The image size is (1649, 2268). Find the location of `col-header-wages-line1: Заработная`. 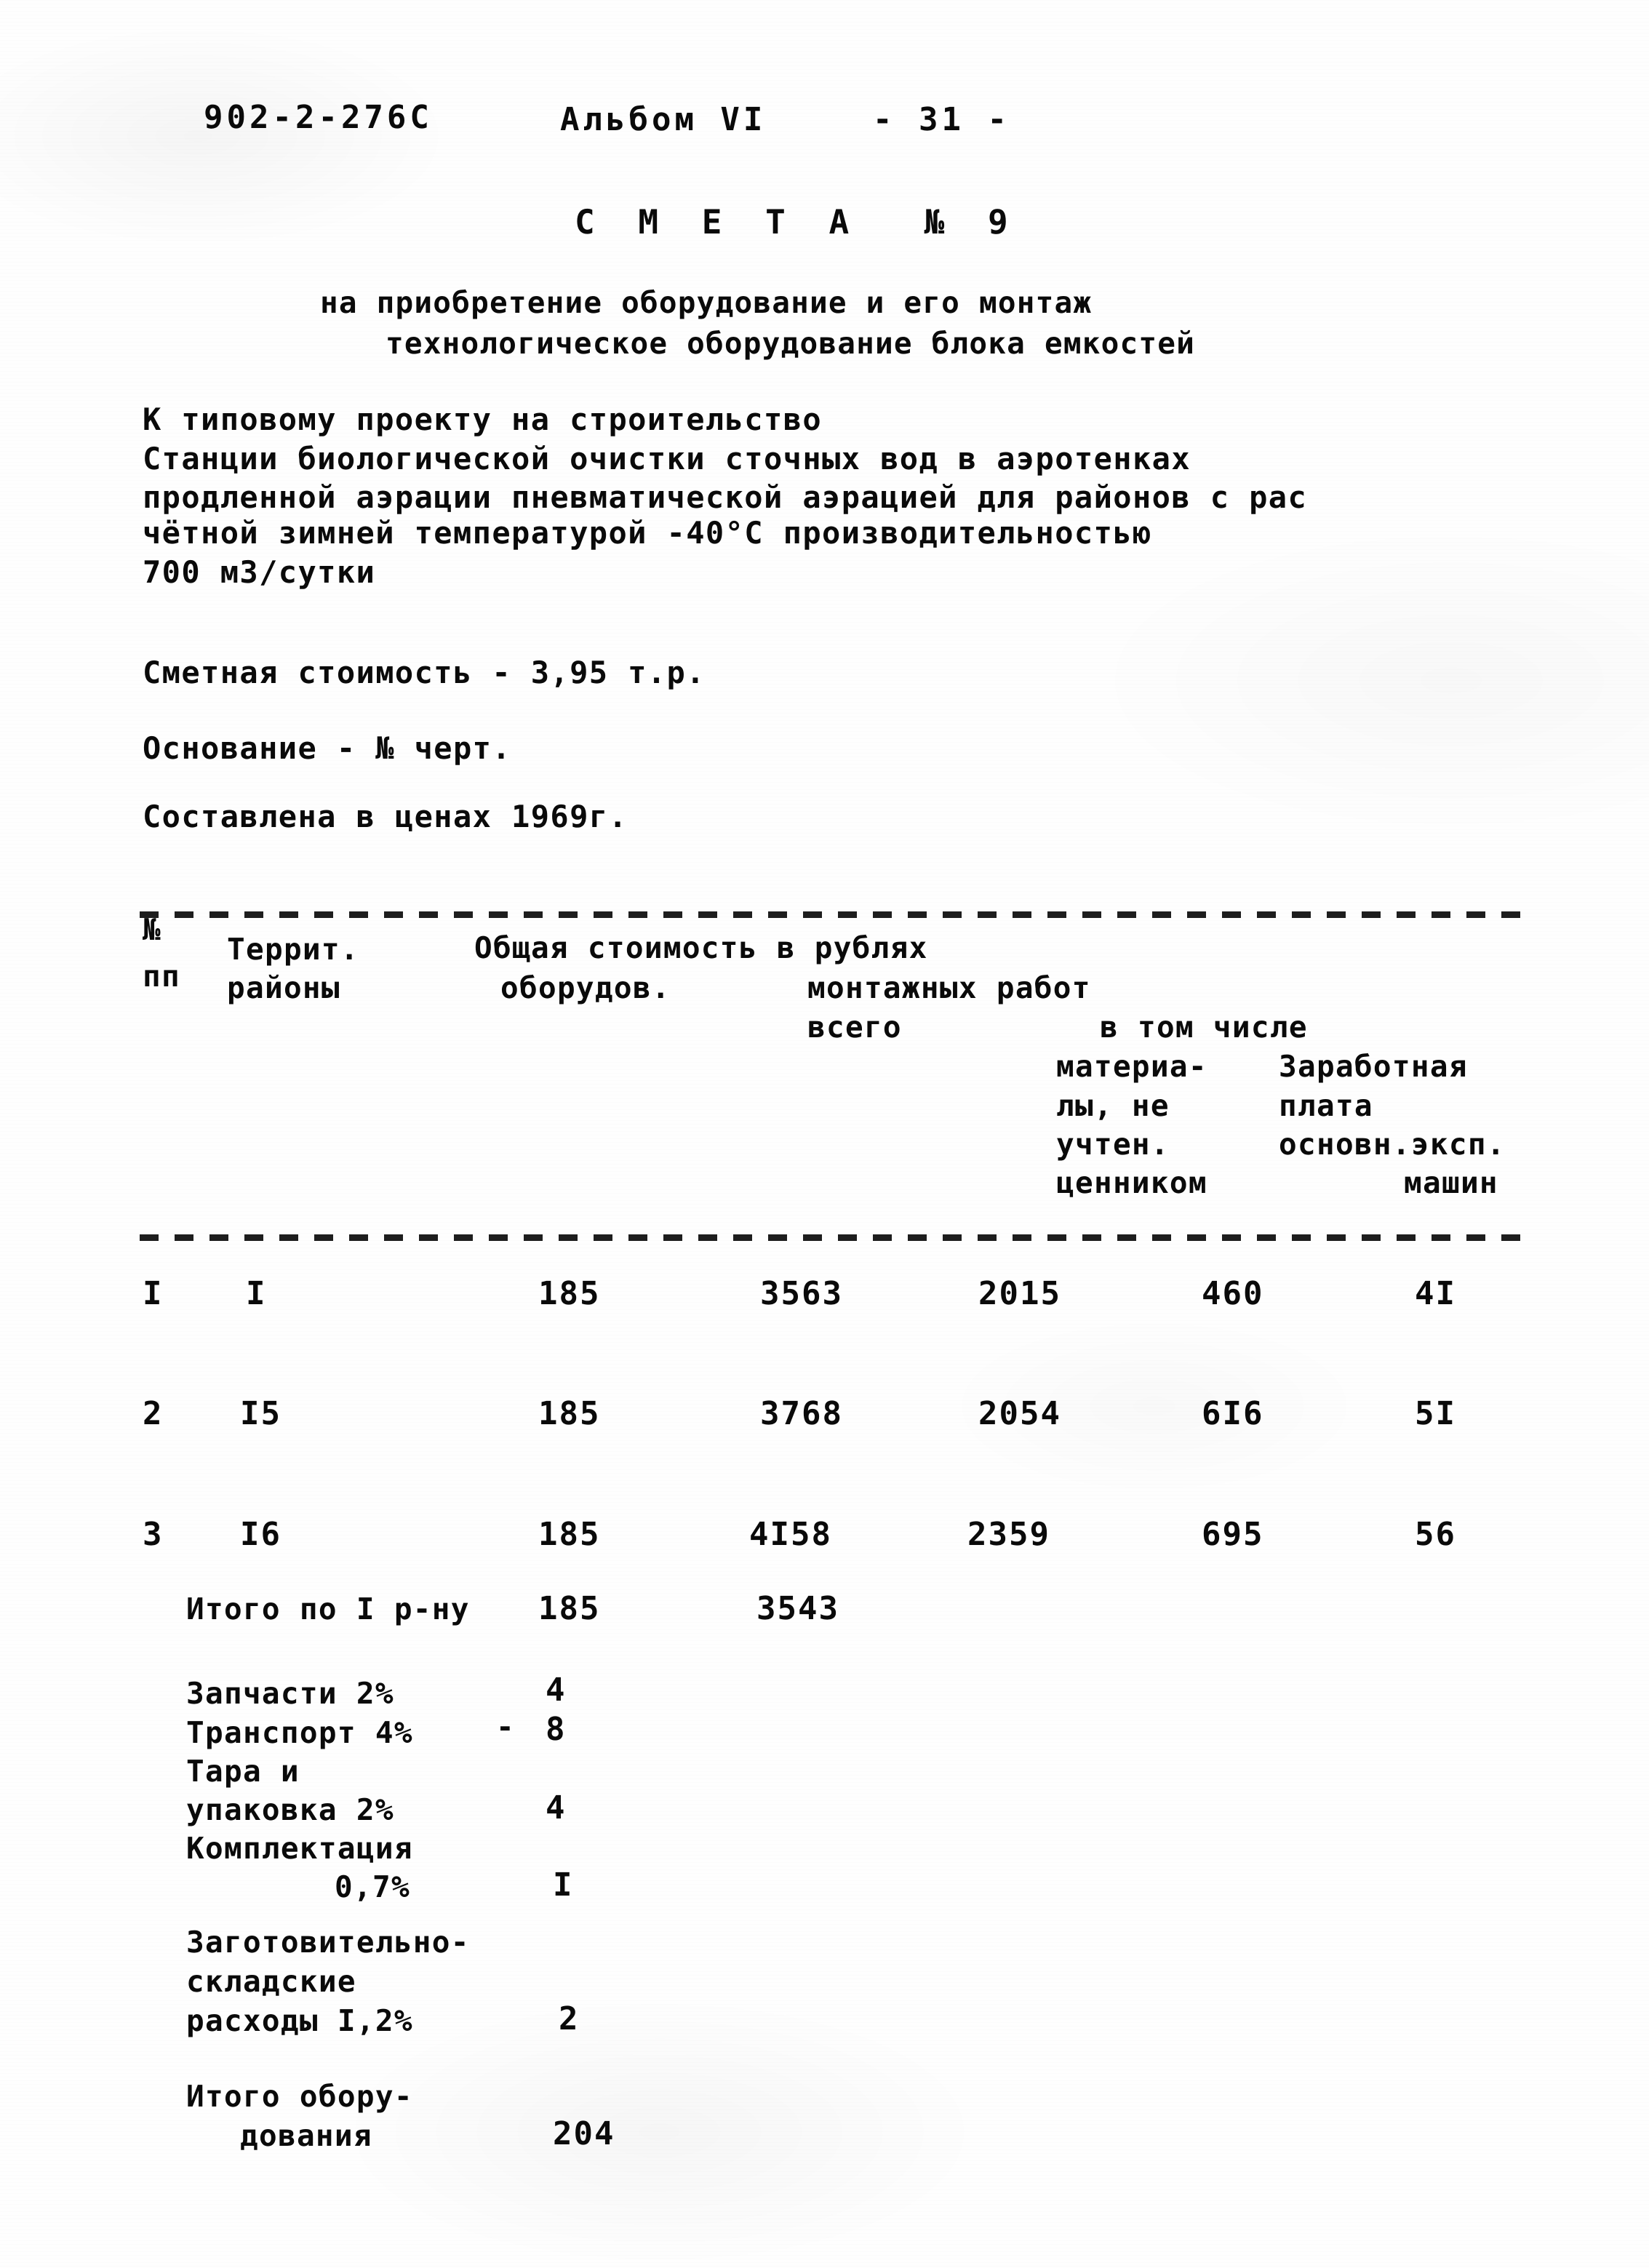

col-header-wages-line1: Заработная is located at coordinates (1373, 1066).